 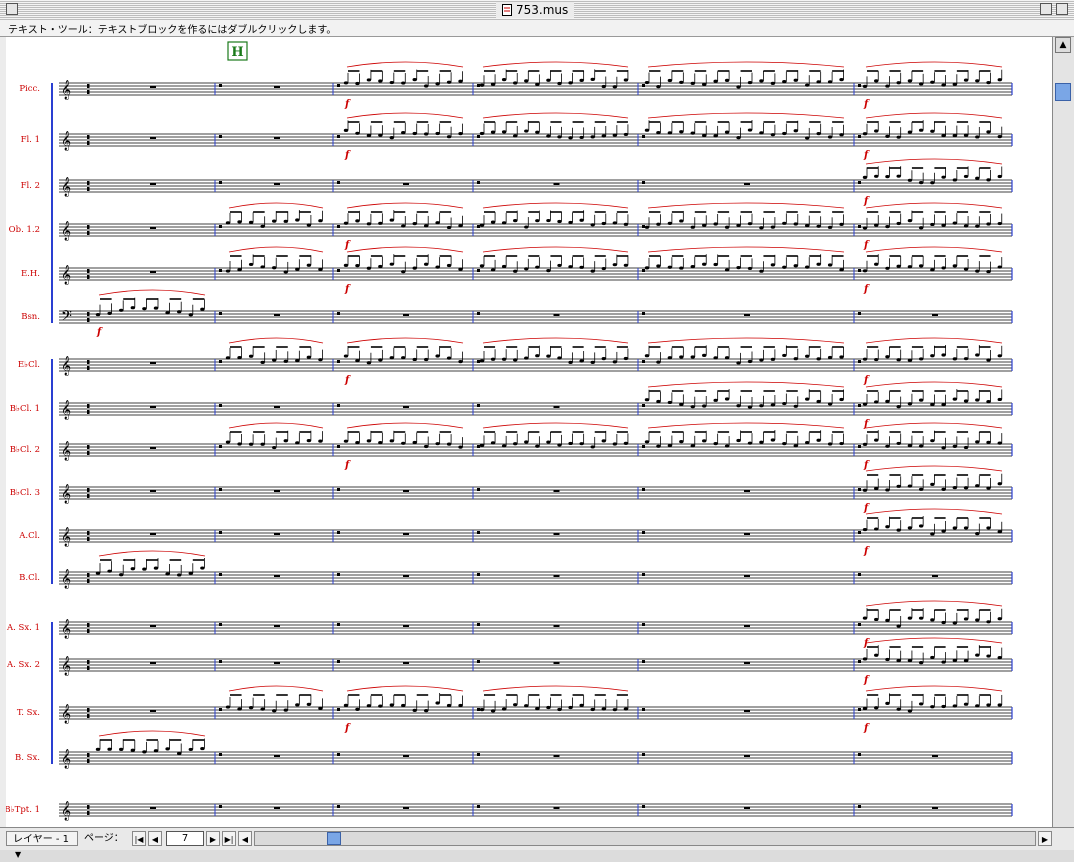 What do you see at coordinates (517, 136) in the screenshot?
I see `staff-system: Fl. 1 𝄞 f f` at bounding box center [517, 136].